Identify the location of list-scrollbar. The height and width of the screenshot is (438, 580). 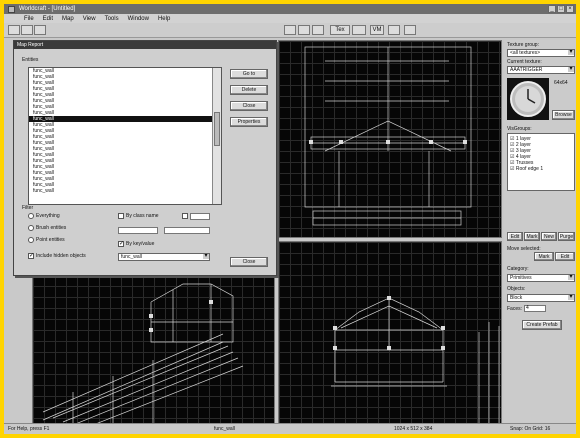
(216, 136).